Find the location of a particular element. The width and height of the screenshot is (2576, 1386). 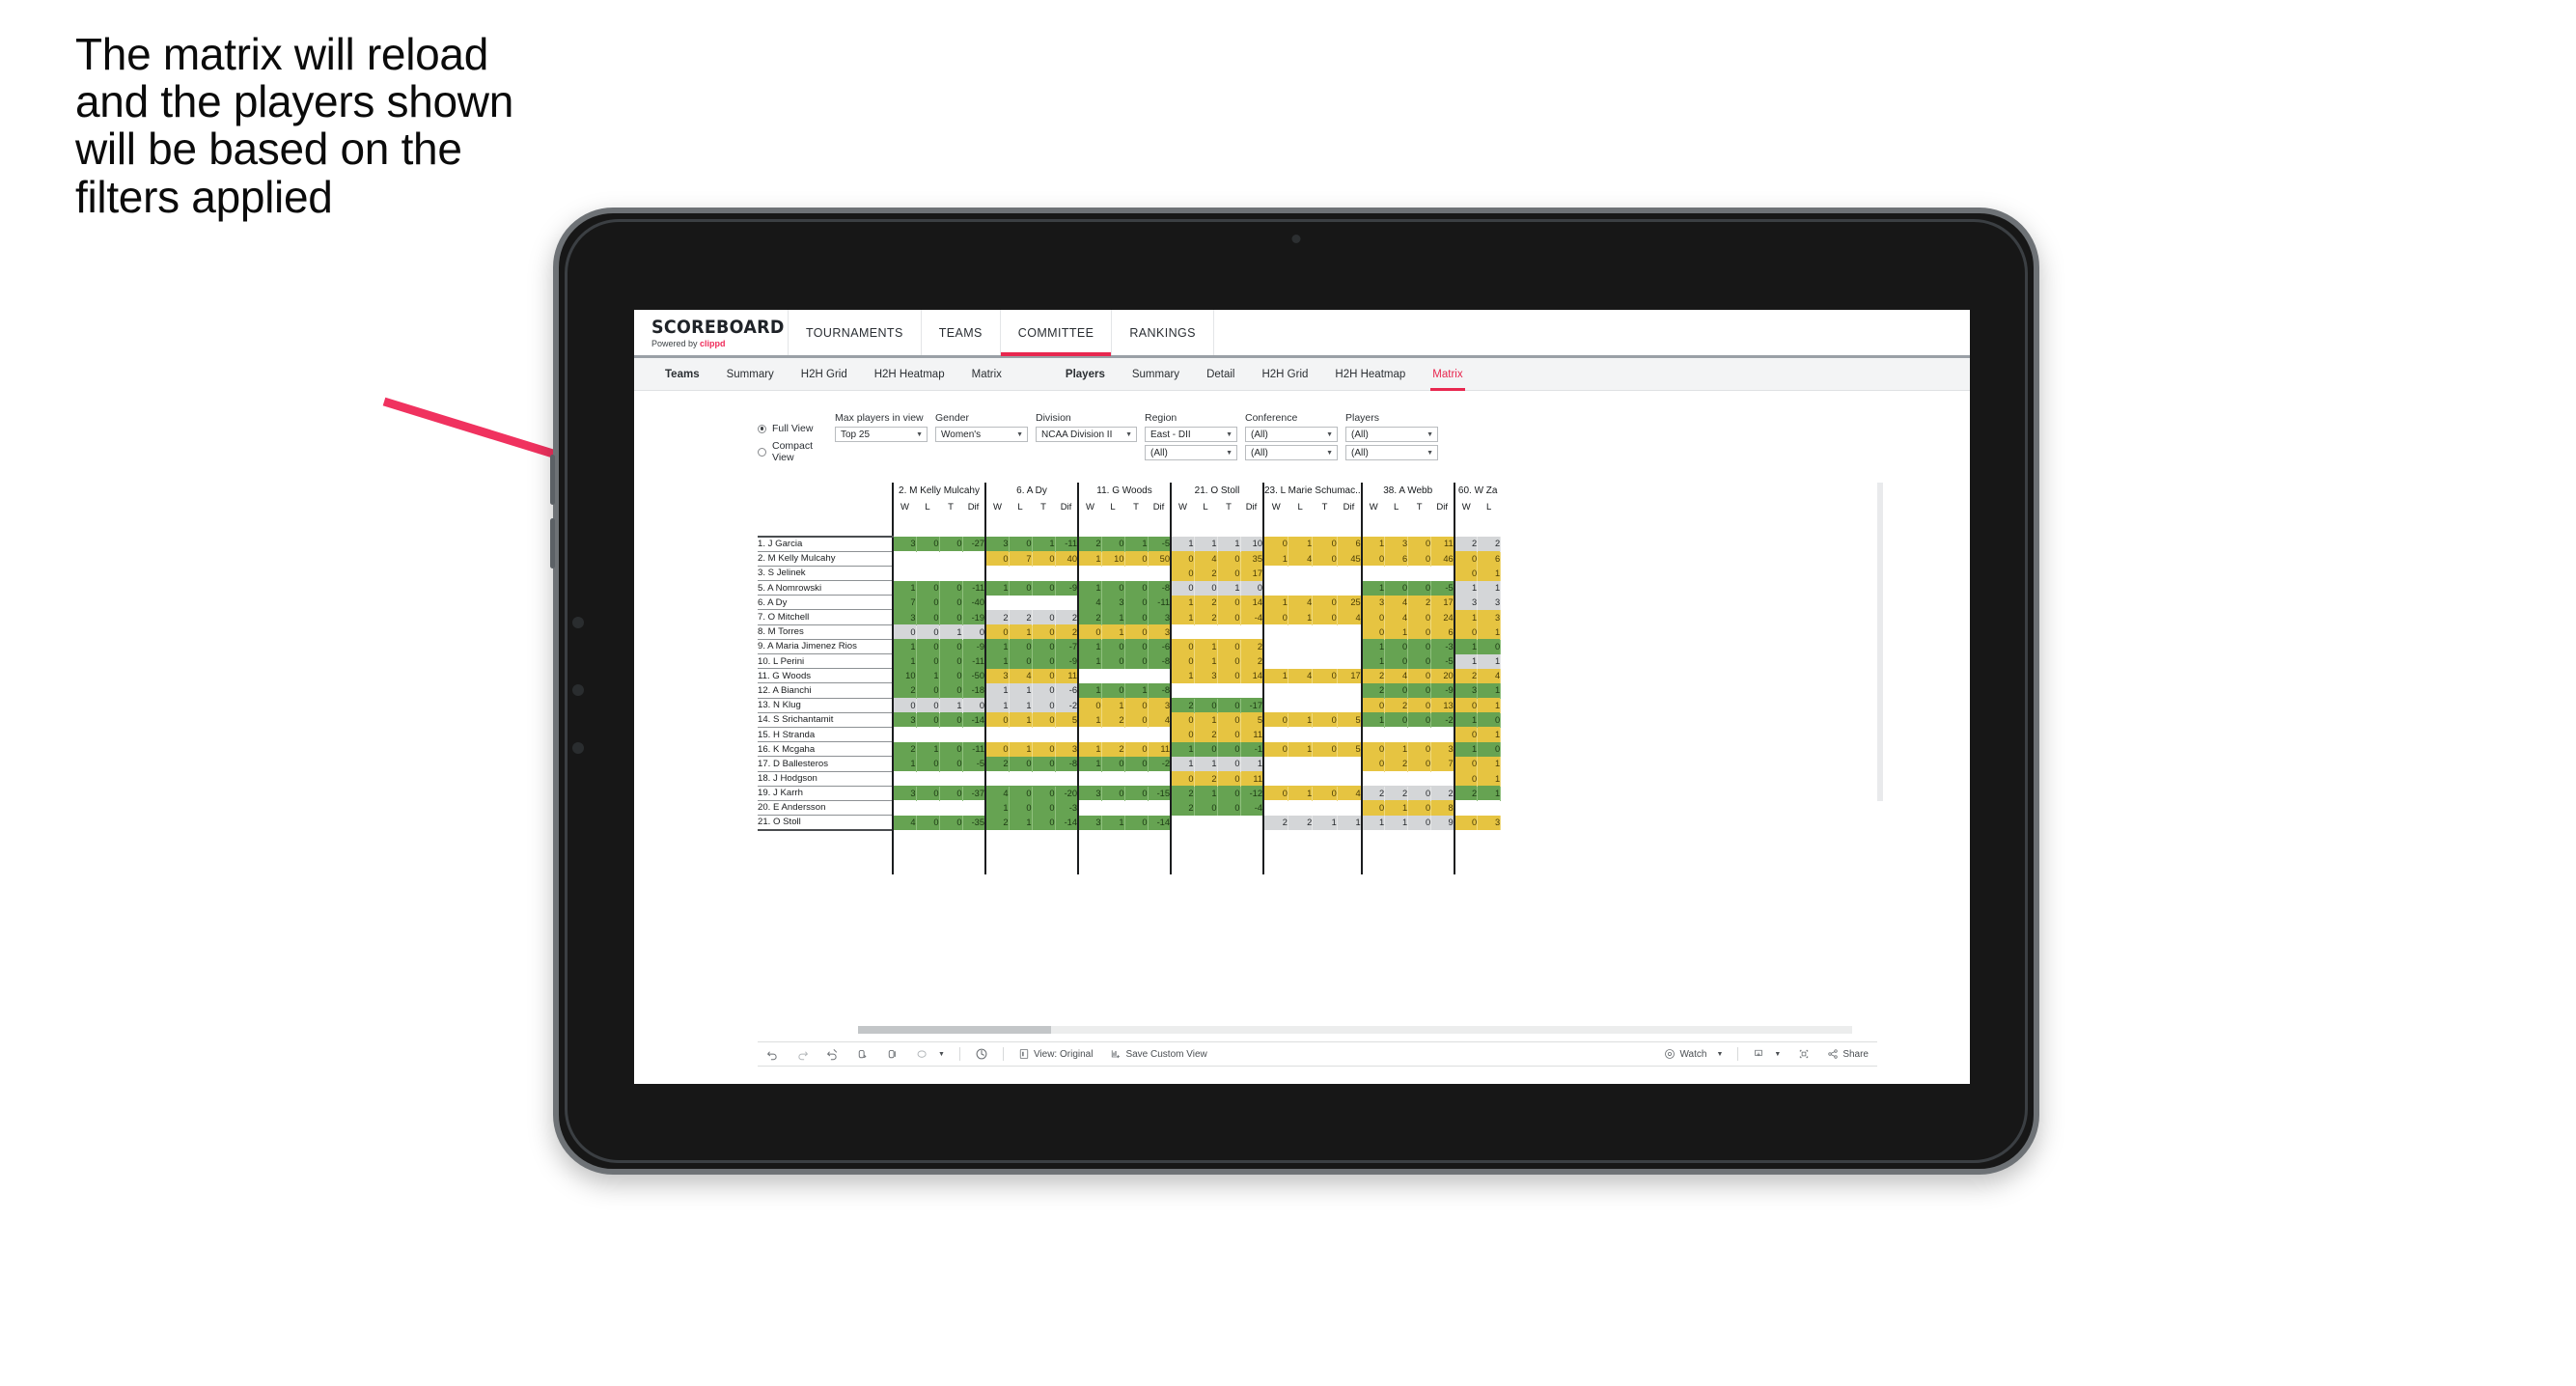

top-nav-tournaments: TOURNAMENTS is located at coordinates (855, 333).